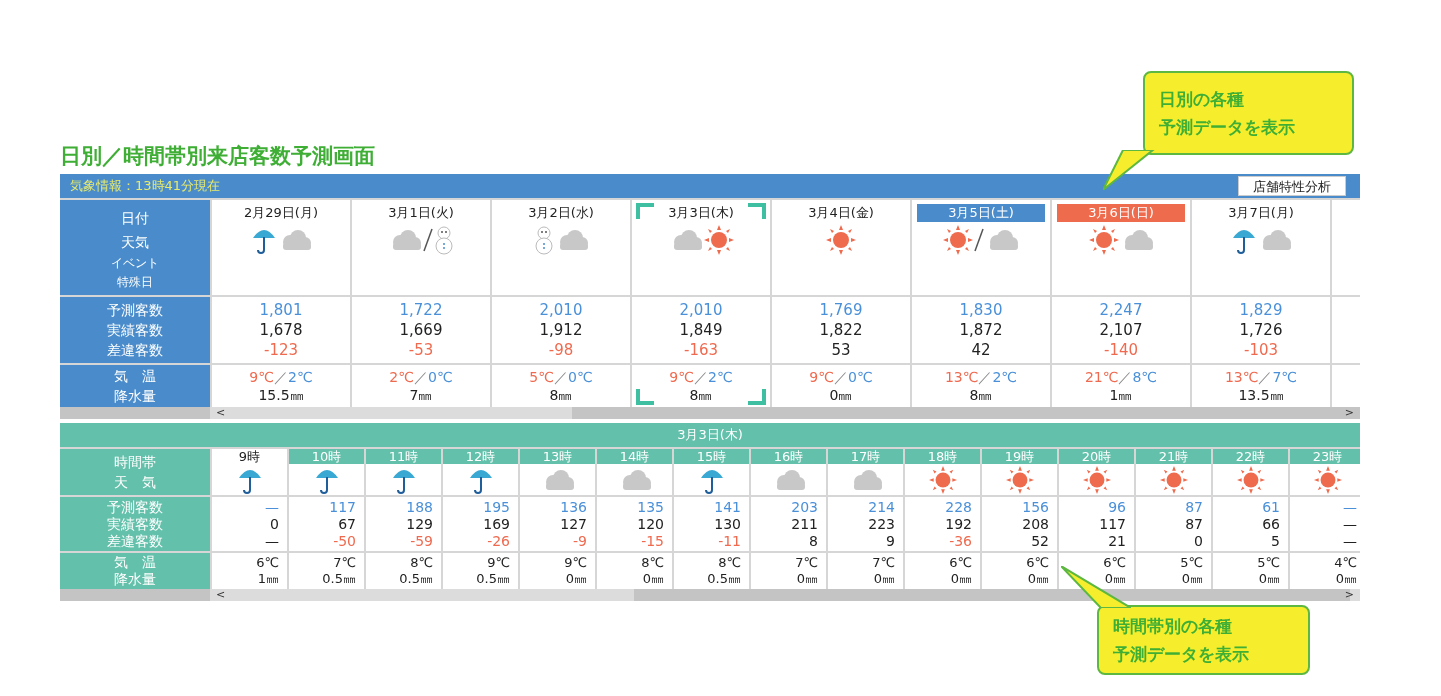  Describe the element at coordinates (841, 330) in the screenshot. I see `actual-count: 1,822` at that location.